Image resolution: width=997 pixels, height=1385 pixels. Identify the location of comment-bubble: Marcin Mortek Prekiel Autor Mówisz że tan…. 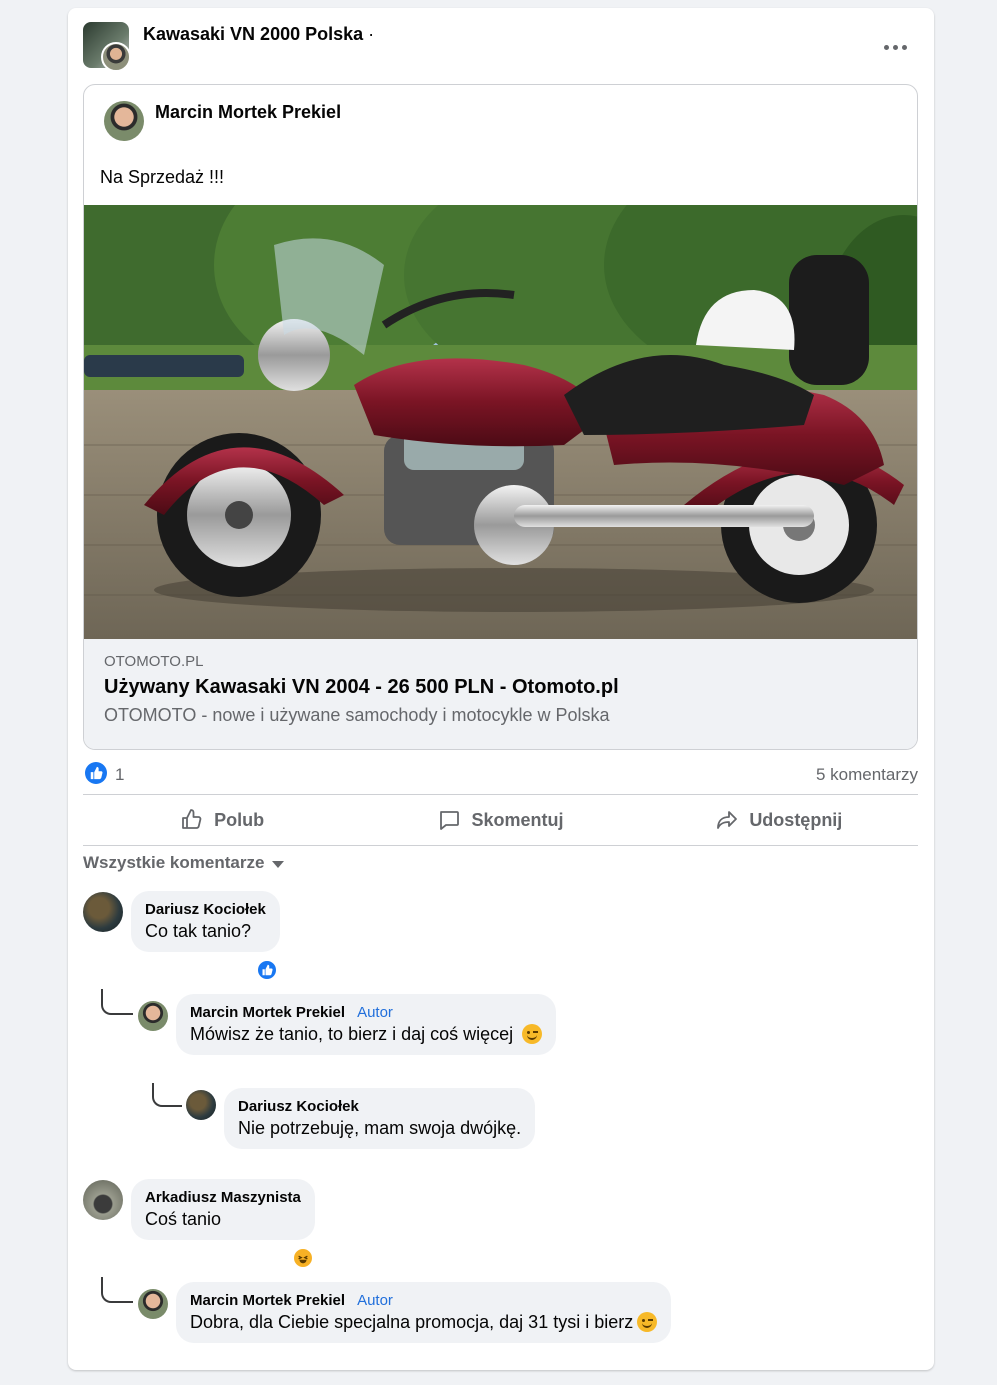
(366, 1024).